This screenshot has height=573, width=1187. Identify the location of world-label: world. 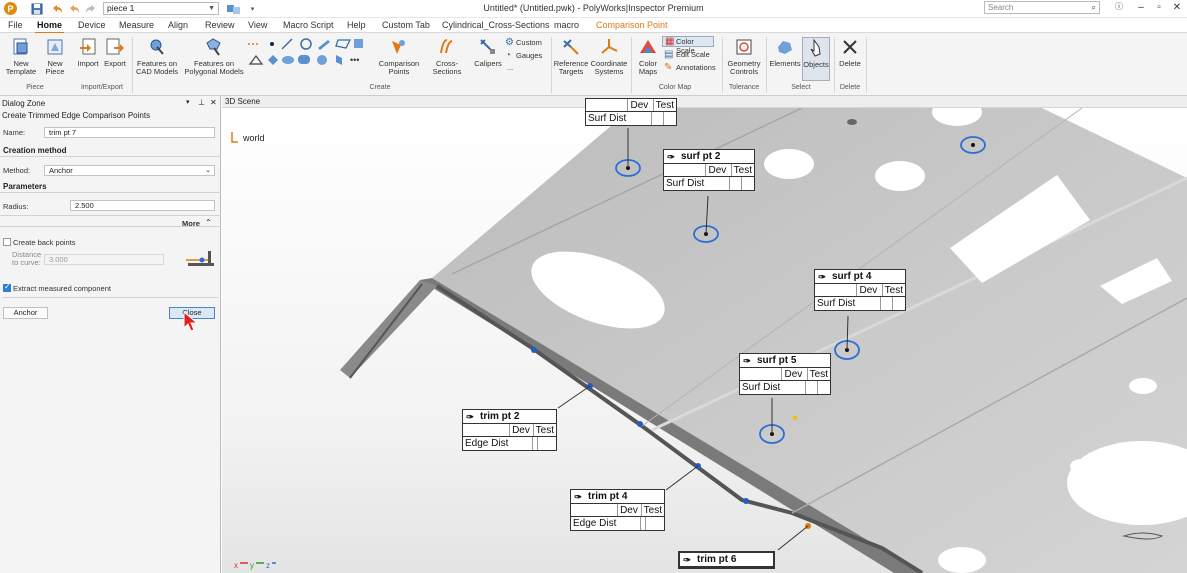
(254, 138).